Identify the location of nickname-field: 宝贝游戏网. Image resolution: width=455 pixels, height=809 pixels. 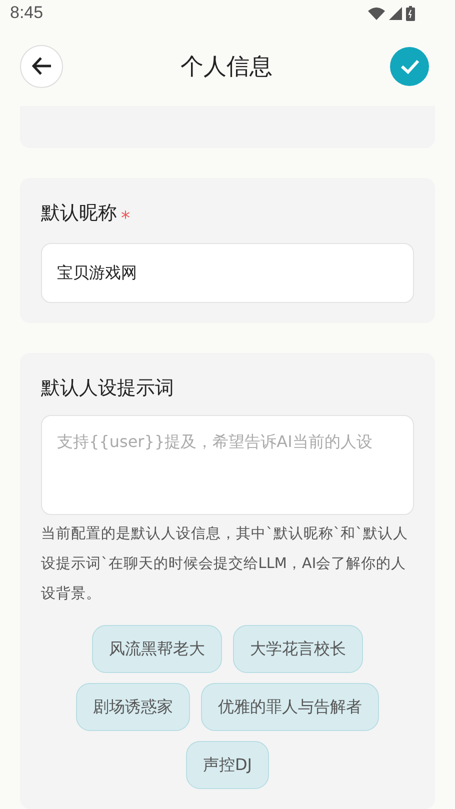
(227, 273).